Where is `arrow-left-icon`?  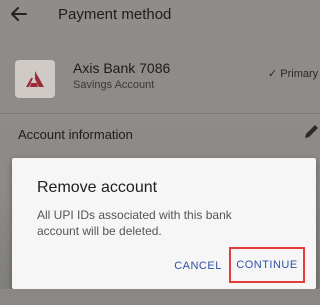 arrow-left-icon is located at coordinates (19, 16).